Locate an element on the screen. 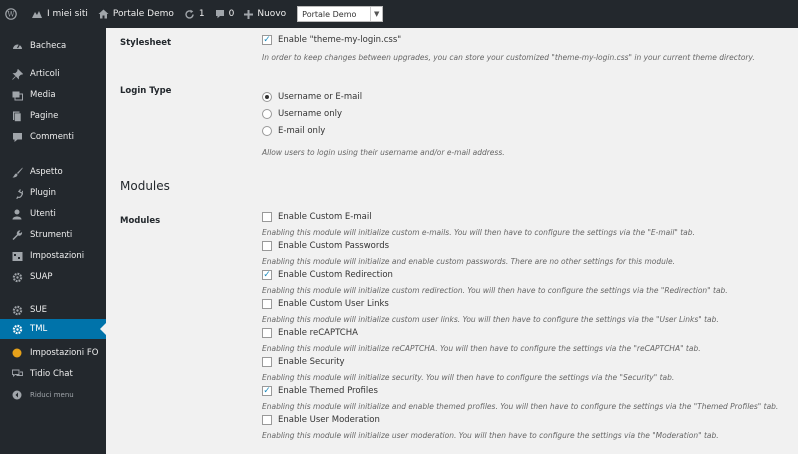  sidebar-item-bacheca: Bacheca is located at coordinates (53, 46).